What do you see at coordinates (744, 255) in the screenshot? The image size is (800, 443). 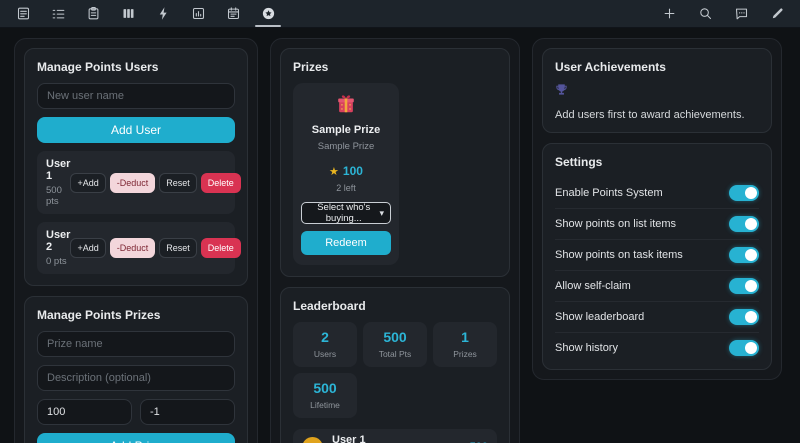 I see `show-points-task-toggle` at bounding box center [744, 255].